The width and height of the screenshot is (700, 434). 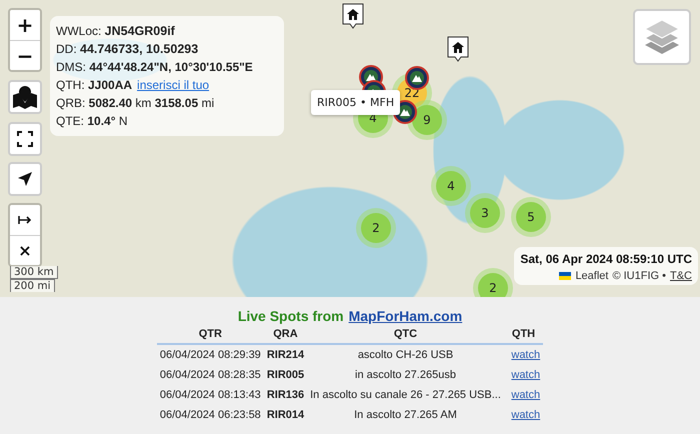 I want to click on clock-text: Sat, 06 Apr 2024 08:59:10 UTC, so click(x=606, y=259).